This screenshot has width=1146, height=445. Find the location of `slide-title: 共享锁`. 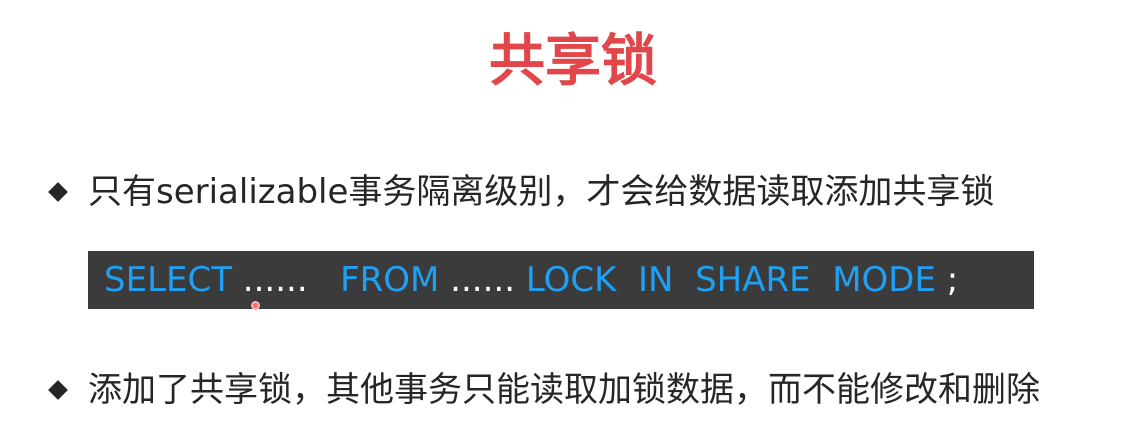

slide-title: 共享锁 is located at coordinates (573, 61).